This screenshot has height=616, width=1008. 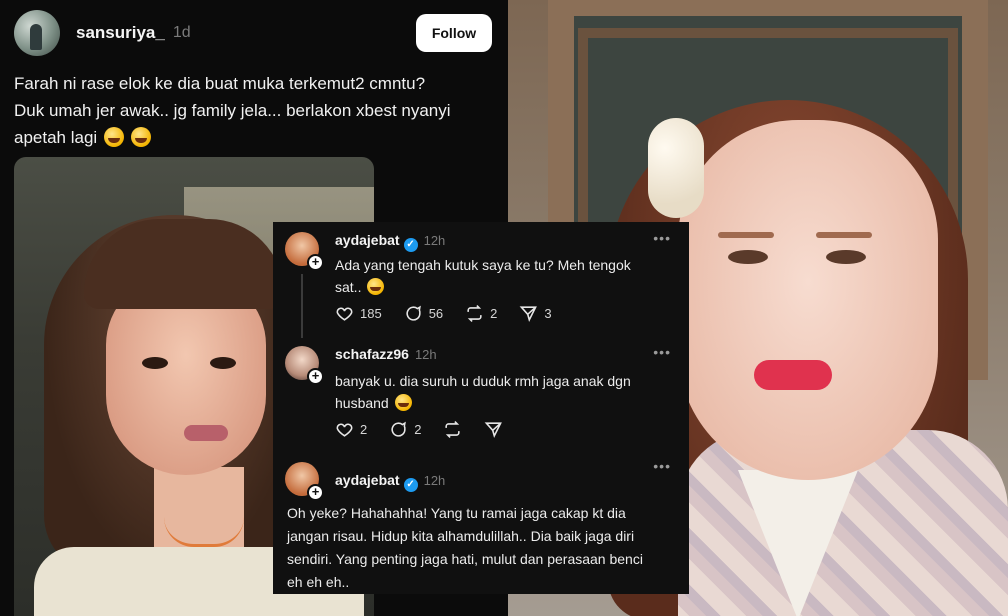 I want to click on like-button: 185, so click(x=358, y=313).